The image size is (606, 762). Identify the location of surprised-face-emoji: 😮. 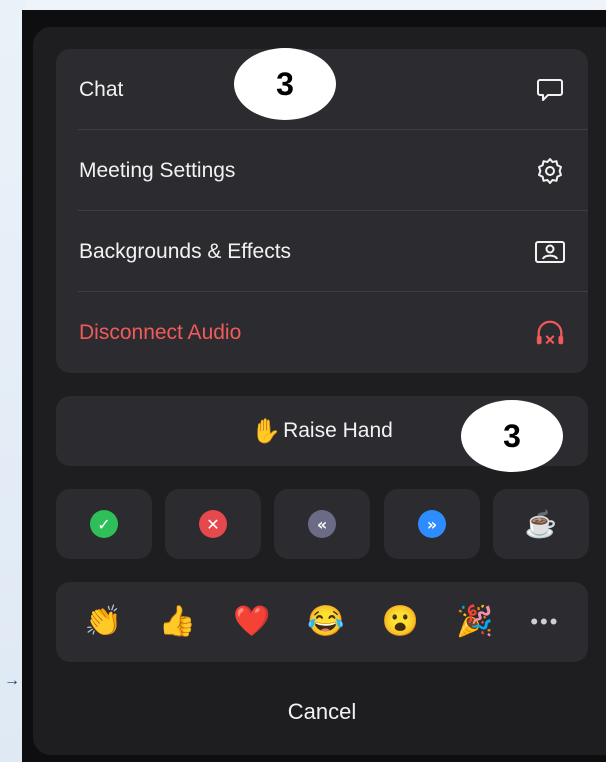
(400, 622).